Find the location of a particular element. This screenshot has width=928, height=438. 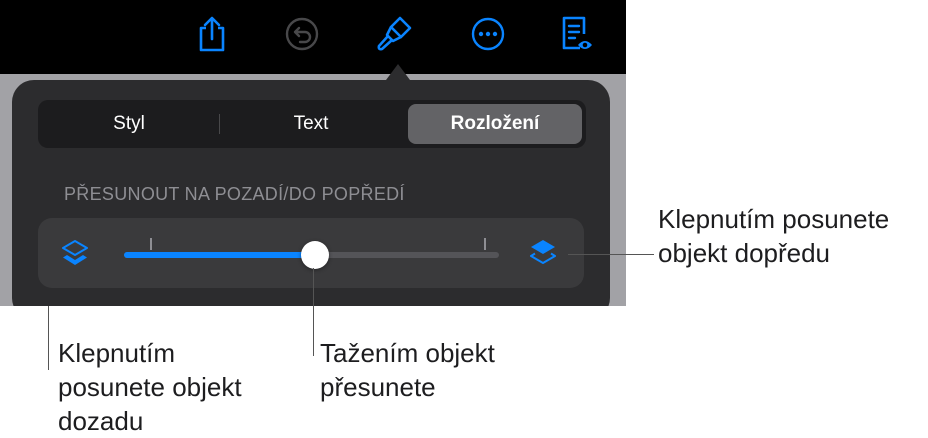

callout-text: dozadu is located at coordinates (101, 421).